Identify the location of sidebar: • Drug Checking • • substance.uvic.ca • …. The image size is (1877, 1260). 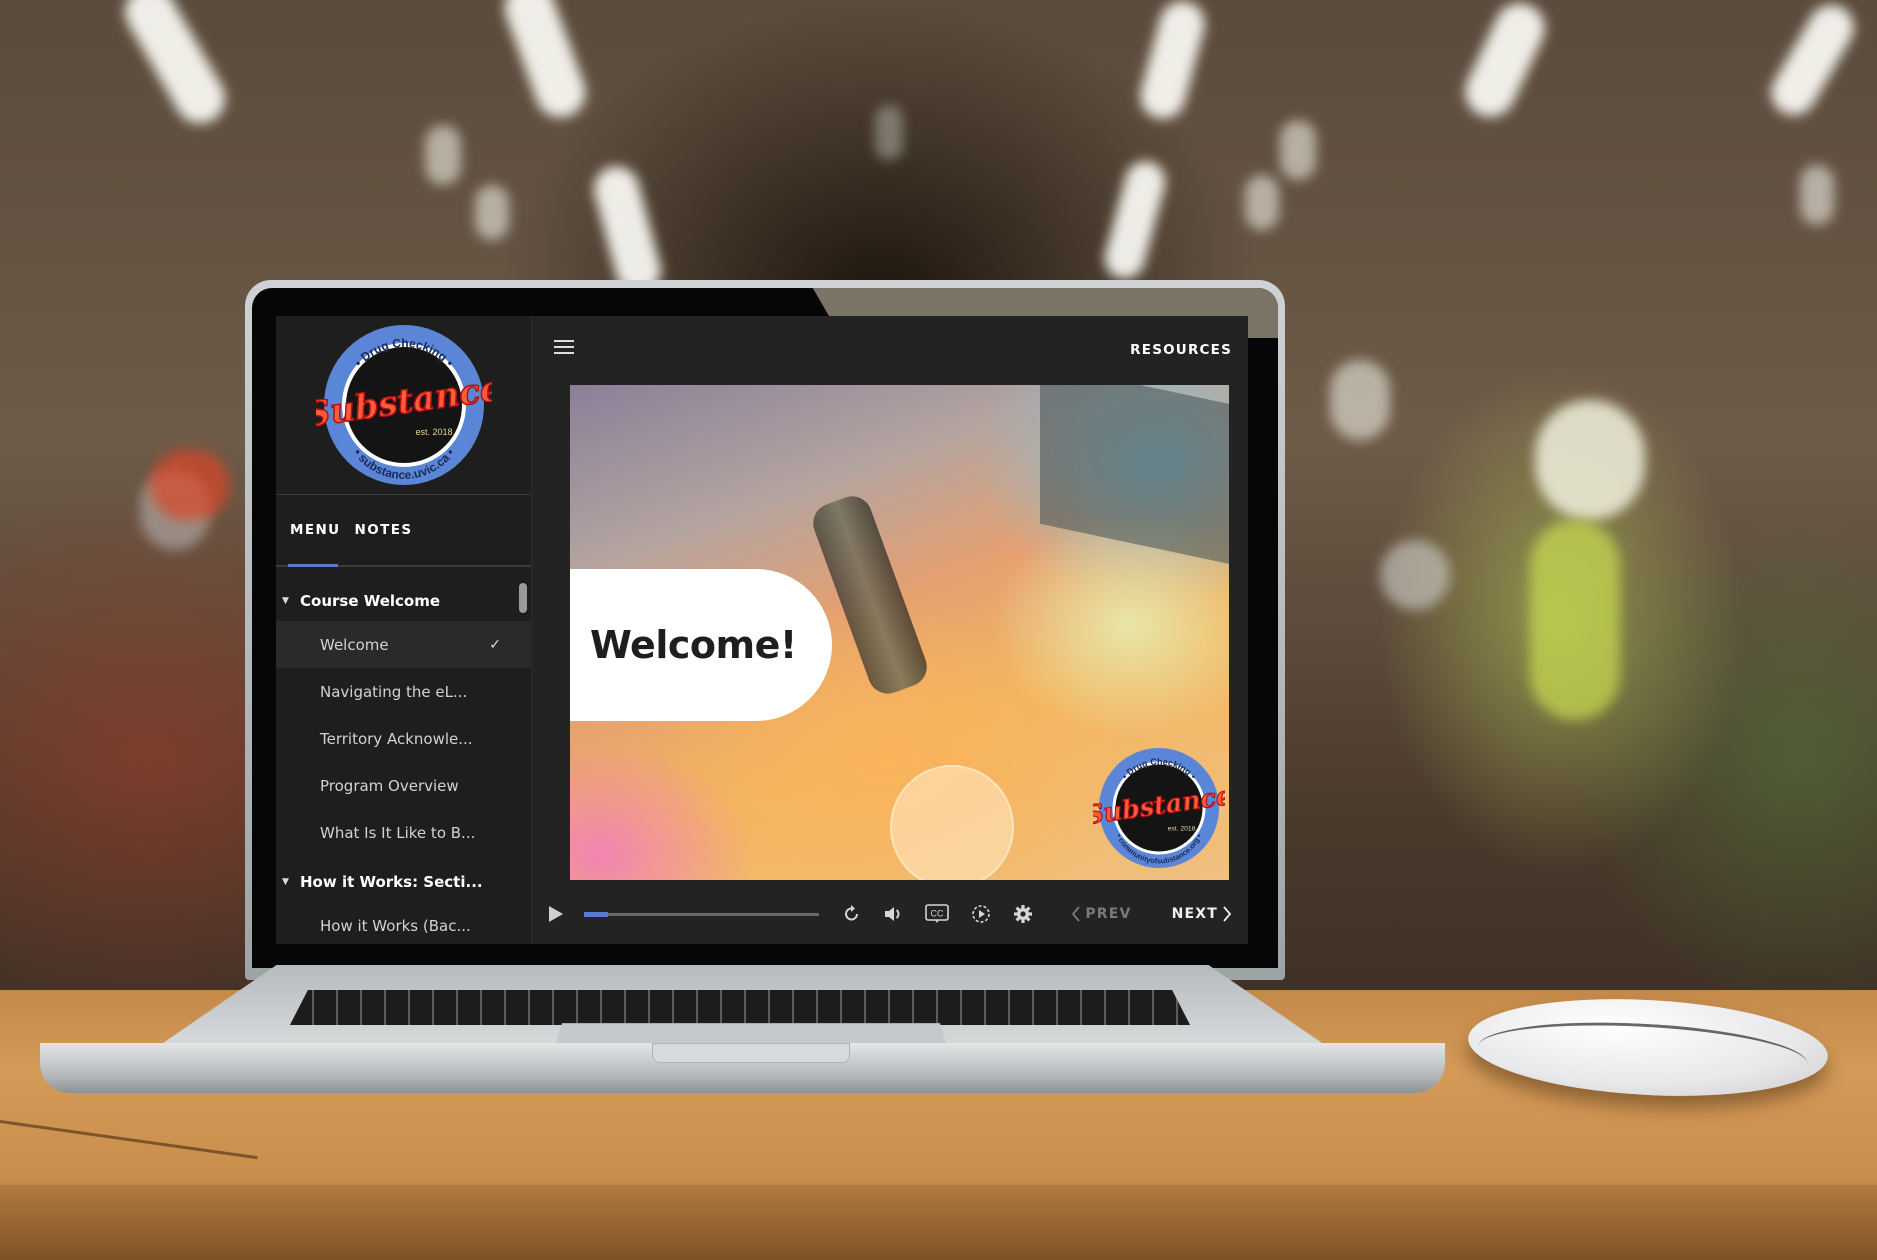
(404, 630).